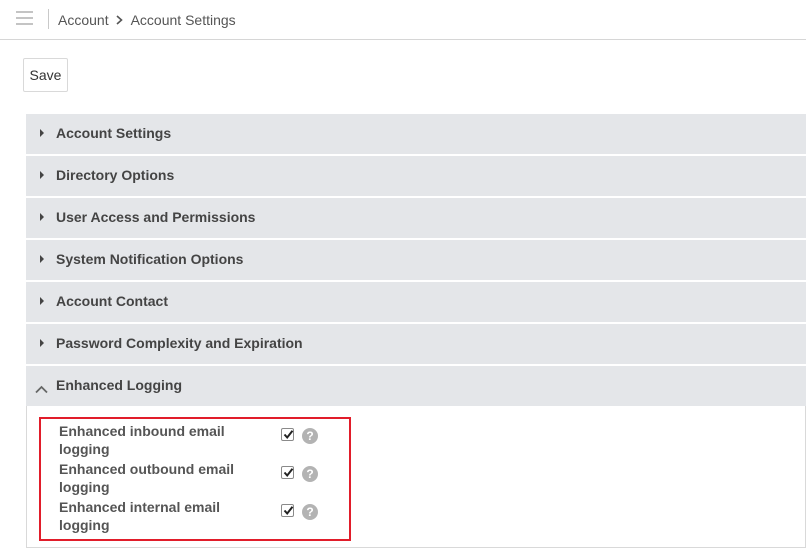 Image resolution: width=806 pixels, height=560 pixels. What do you see at coordinates (183, 20) in the screenshot?
I see `breadcrumb-item-account-settings: Account Settings` at bounding box center [183, 20].